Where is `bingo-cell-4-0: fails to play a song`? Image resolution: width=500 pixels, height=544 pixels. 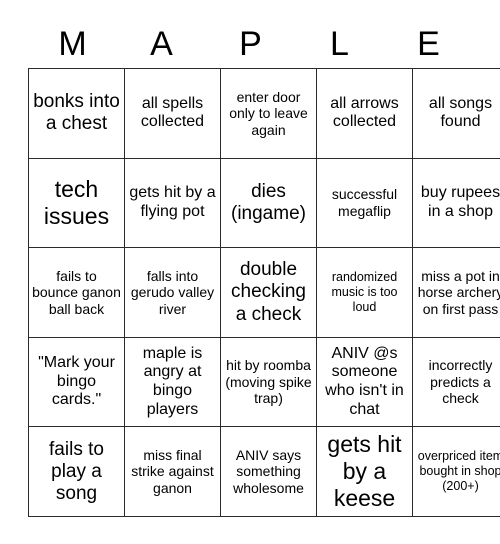 bingo-cell-4-0: fails to play a song is located at coordinates (76, 471).